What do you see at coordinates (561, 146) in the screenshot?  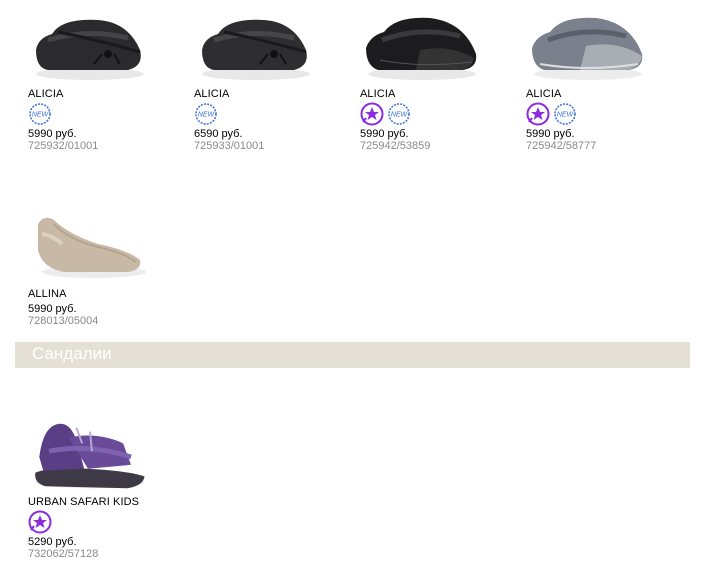 I see `product-sku: 725942/58777` at bounding box center [561, 146].